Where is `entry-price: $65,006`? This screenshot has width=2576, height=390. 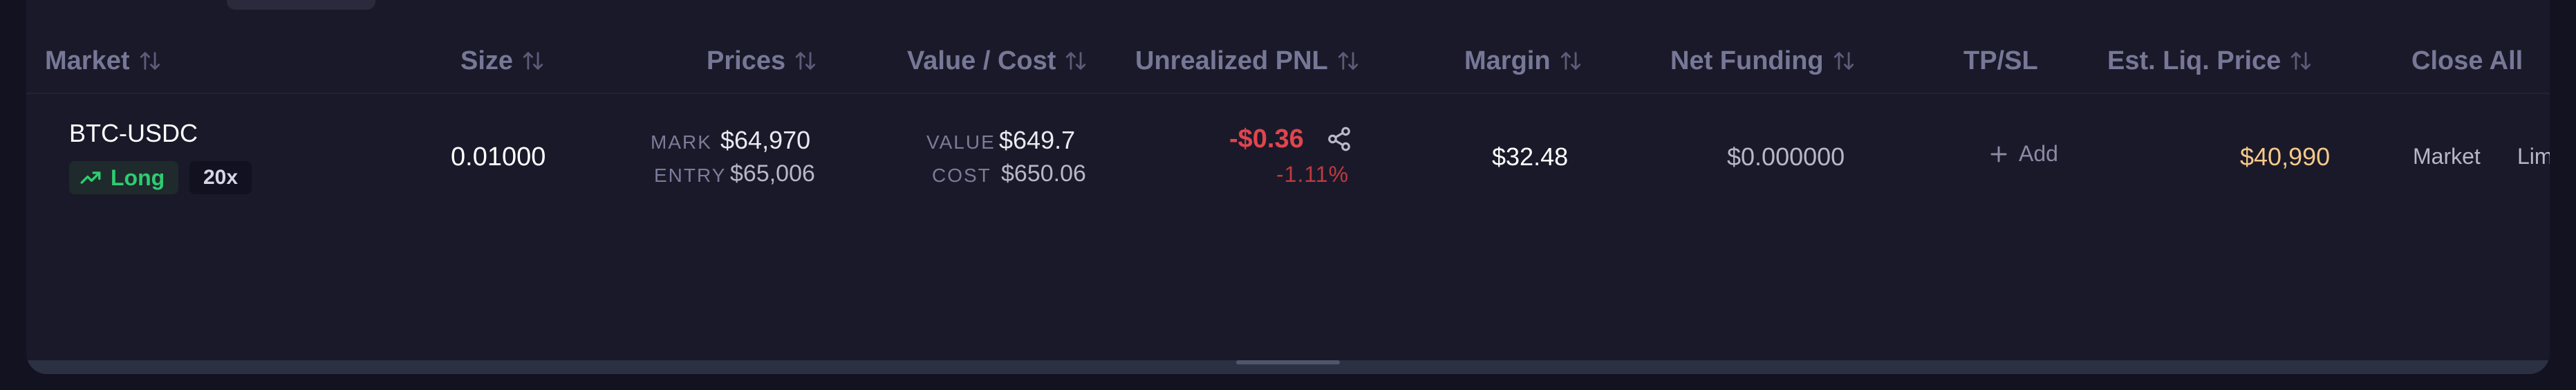
entry-price: $65,006 is located at coordinates (772, 174).